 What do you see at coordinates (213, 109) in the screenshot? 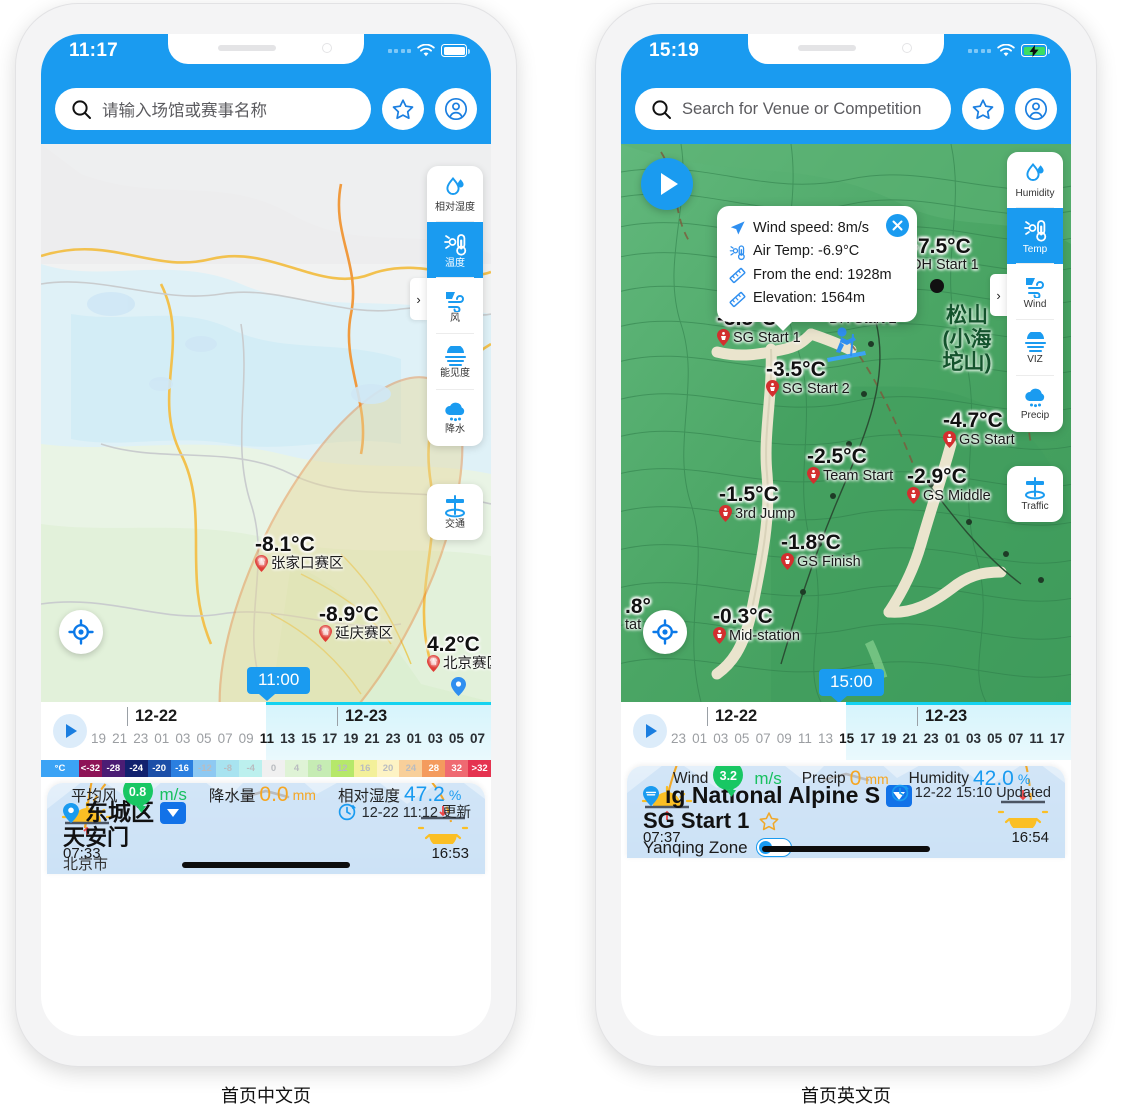
I see `search-input: 请输入场馆或赛事名称` at bounding box center [213, 109].